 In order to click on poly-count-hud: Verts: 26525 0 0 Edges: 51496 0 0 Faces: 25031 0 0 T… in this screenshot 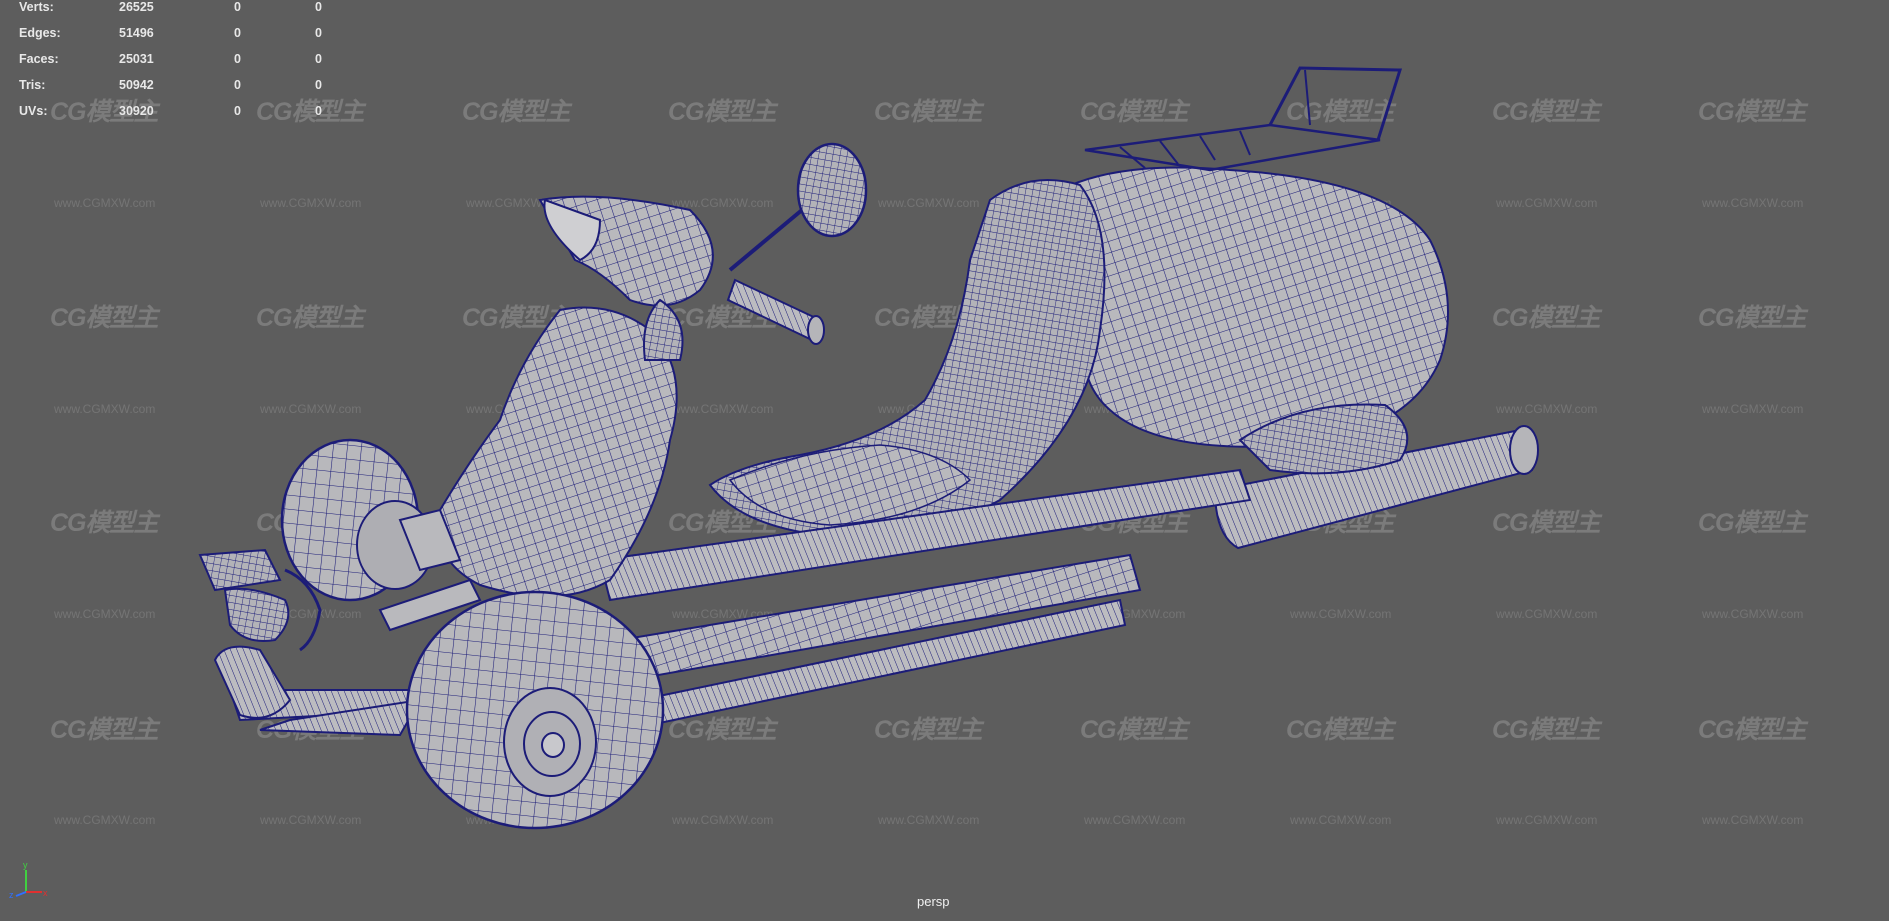, I will do `click(184, 65)`.